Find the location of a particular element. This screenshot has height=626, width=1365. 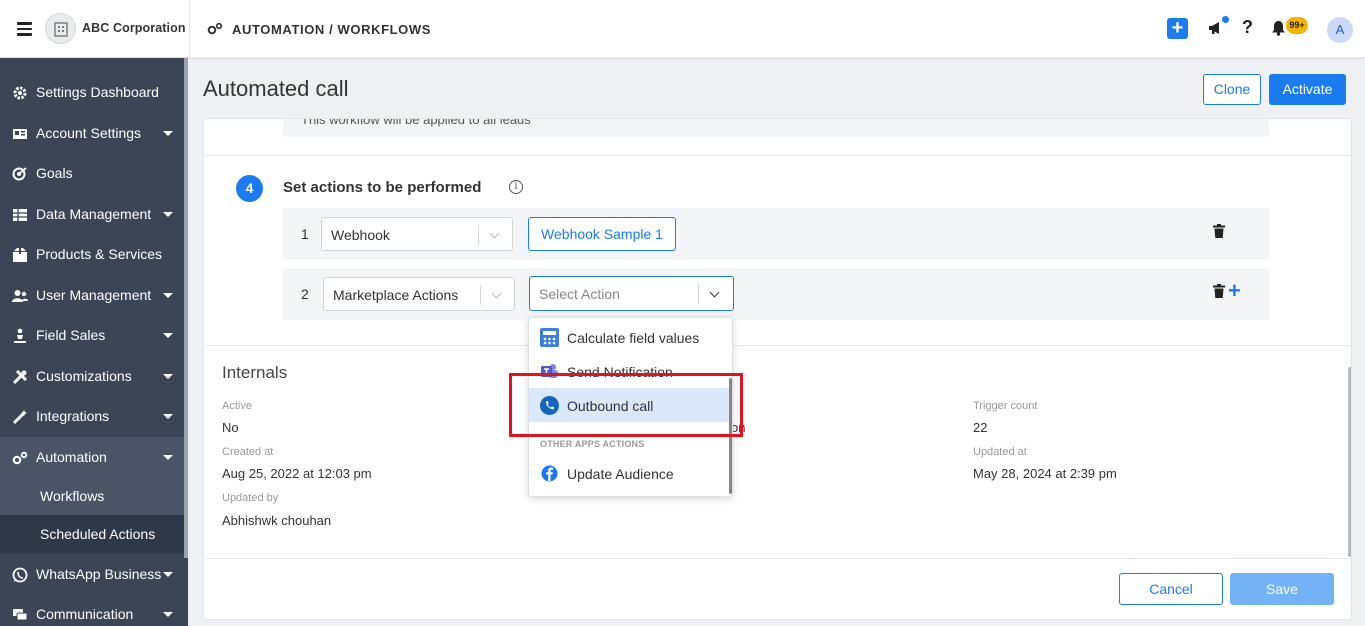

hamburger-menu-icon is located at coordinates (24, 29).